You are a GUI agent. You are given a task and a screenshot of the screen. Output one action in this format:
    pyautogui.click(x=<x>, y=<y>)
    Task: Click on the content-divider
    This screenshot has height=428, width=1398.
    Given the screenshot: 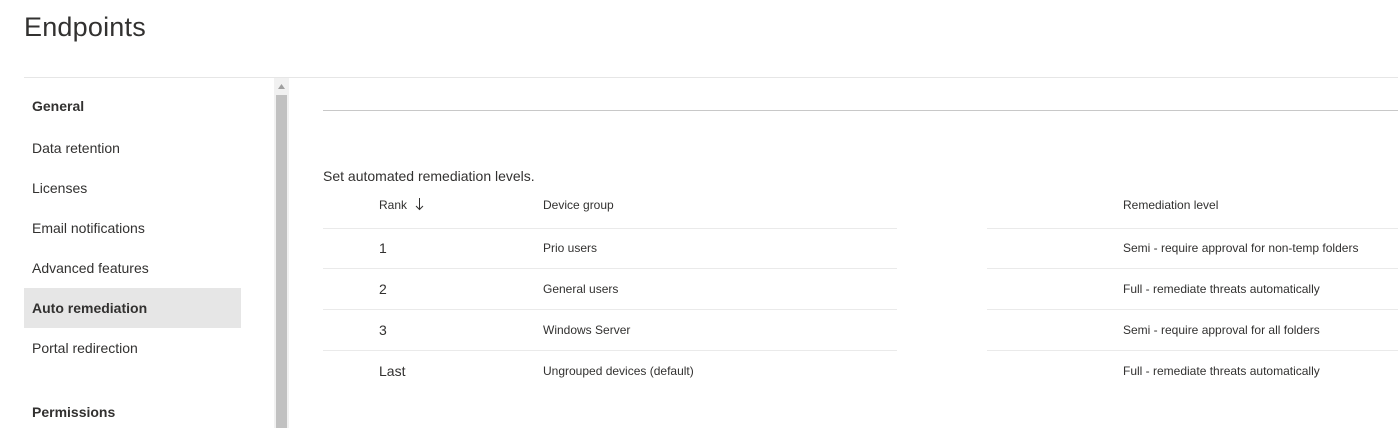 What is the action you would take?
    pyautogui.click(x=860, y=110)
    